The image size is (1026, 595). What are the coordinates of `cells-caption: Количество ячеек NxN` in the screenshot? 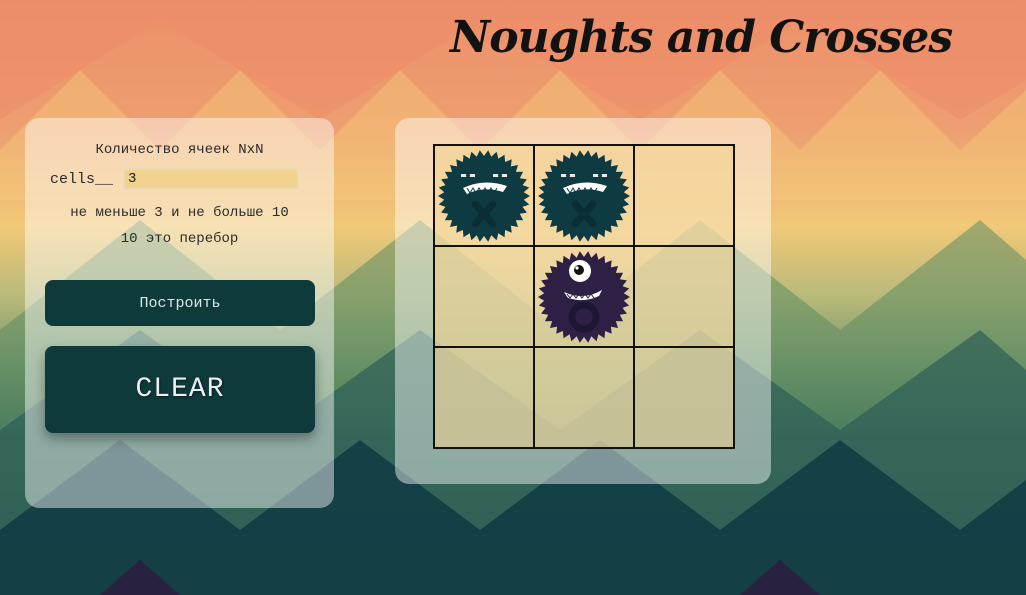 It's located at (179, 150).